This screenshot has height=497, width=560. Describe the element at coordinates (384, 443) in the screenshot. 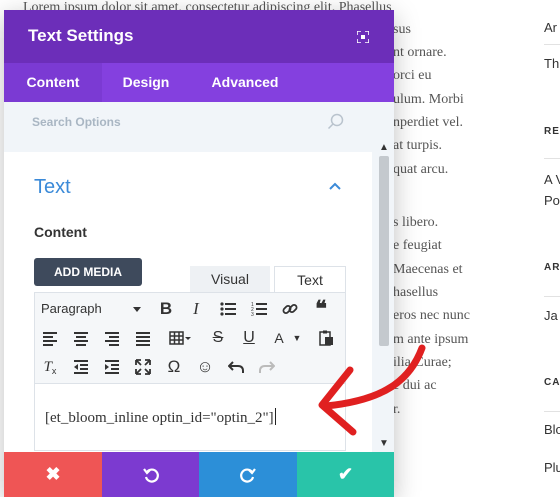

I see `scroll-down-icon: ▼` at that location.